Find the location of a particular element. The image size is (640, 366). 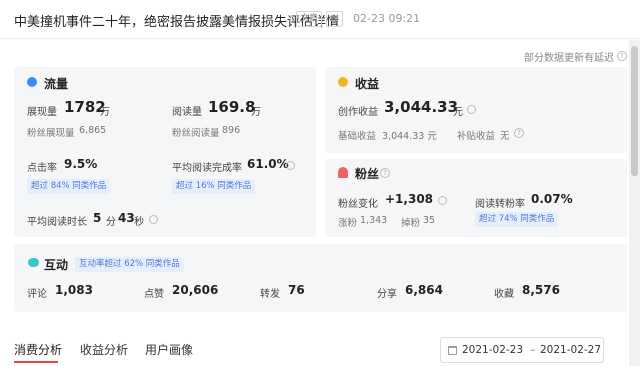

reads-unit: 万 is located at coordinates (256, 112).